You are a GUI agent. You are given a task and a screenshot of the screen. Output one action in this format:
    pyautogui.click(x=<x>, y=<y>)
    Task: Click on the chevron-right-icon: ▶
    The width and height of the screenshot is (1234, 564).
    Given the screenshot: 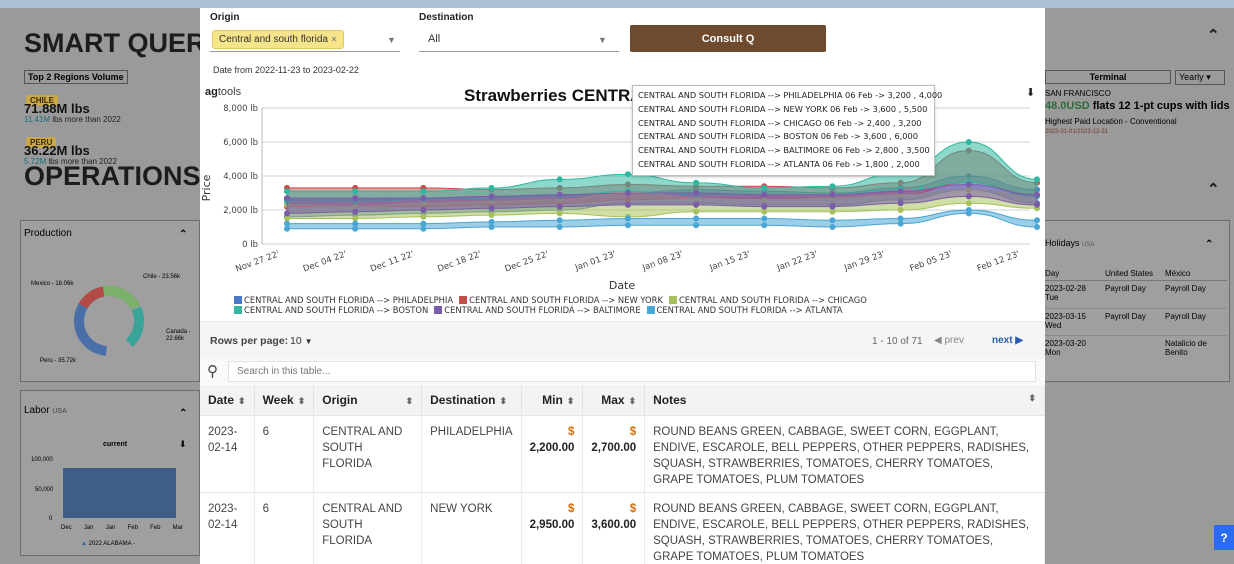 What is the action you would take?
    pyautogui.click(x=1019, y=340)
    